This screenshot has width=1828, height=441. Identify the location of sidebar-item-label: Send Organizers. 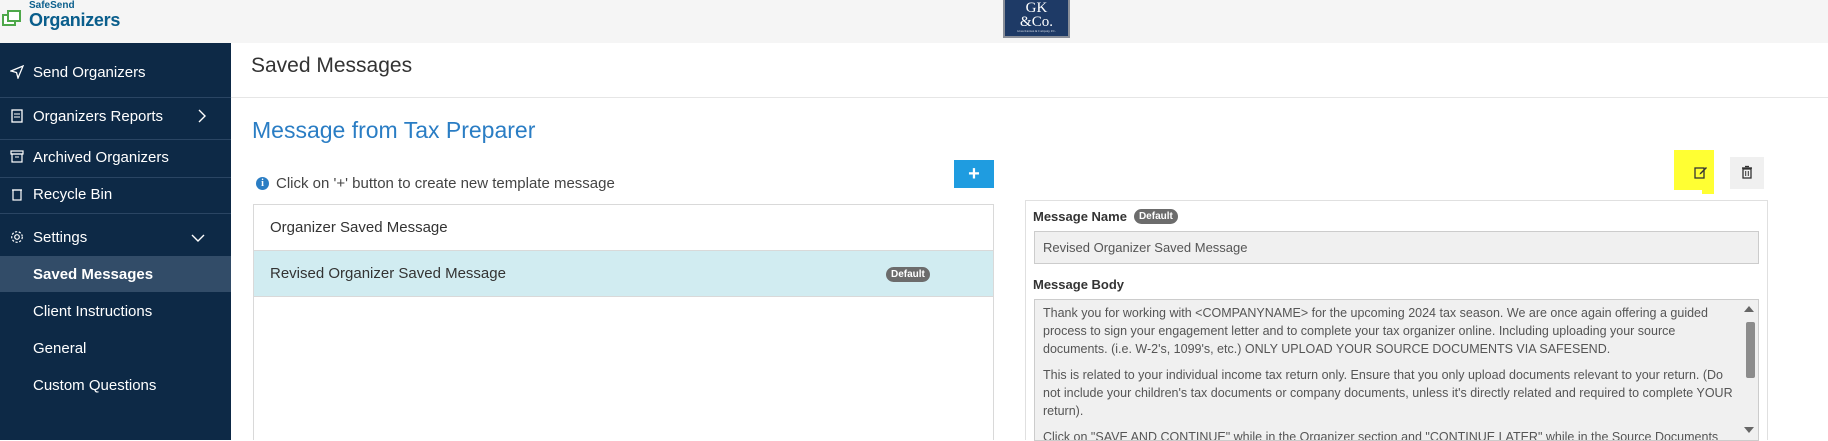
(89, 72).